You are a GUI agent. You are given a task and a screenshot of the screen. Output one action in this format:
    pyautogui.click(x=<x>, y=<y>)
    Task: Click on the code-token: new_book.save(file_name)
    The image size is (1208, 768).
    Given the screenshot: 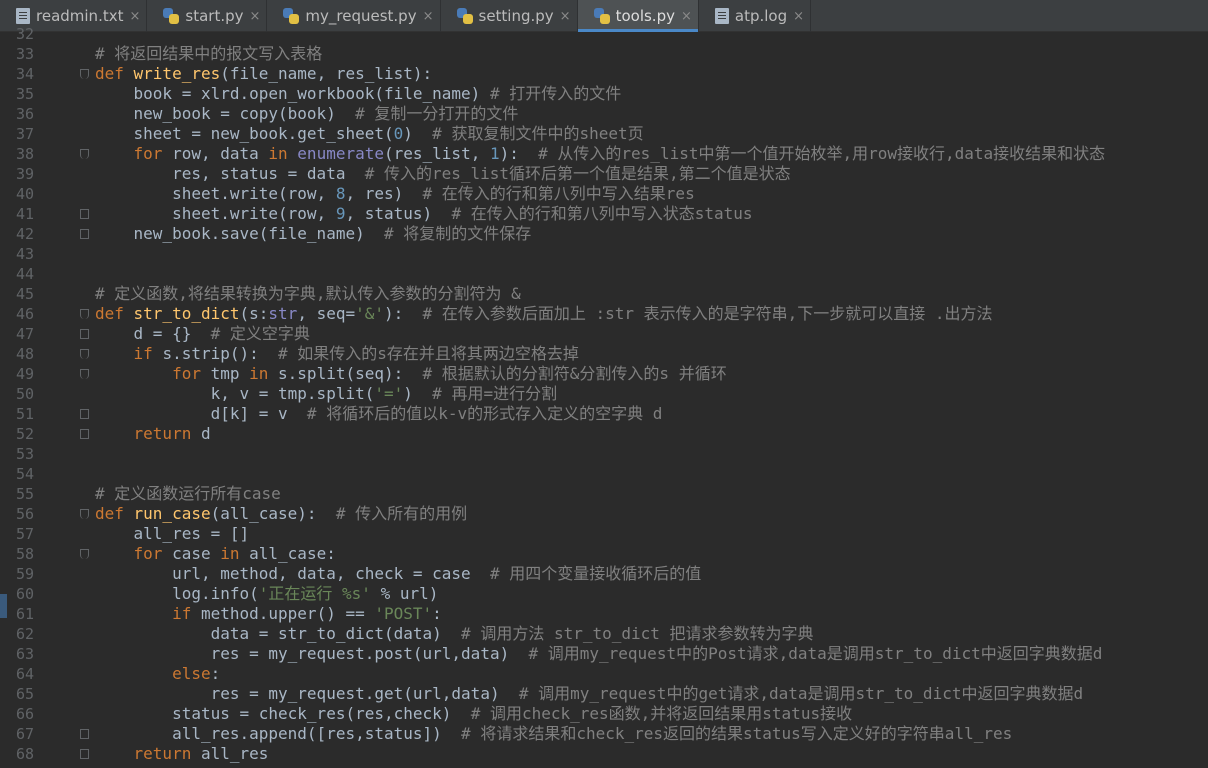 What is the action you would take?
    pyautogui.click(x=239, y=233)
    